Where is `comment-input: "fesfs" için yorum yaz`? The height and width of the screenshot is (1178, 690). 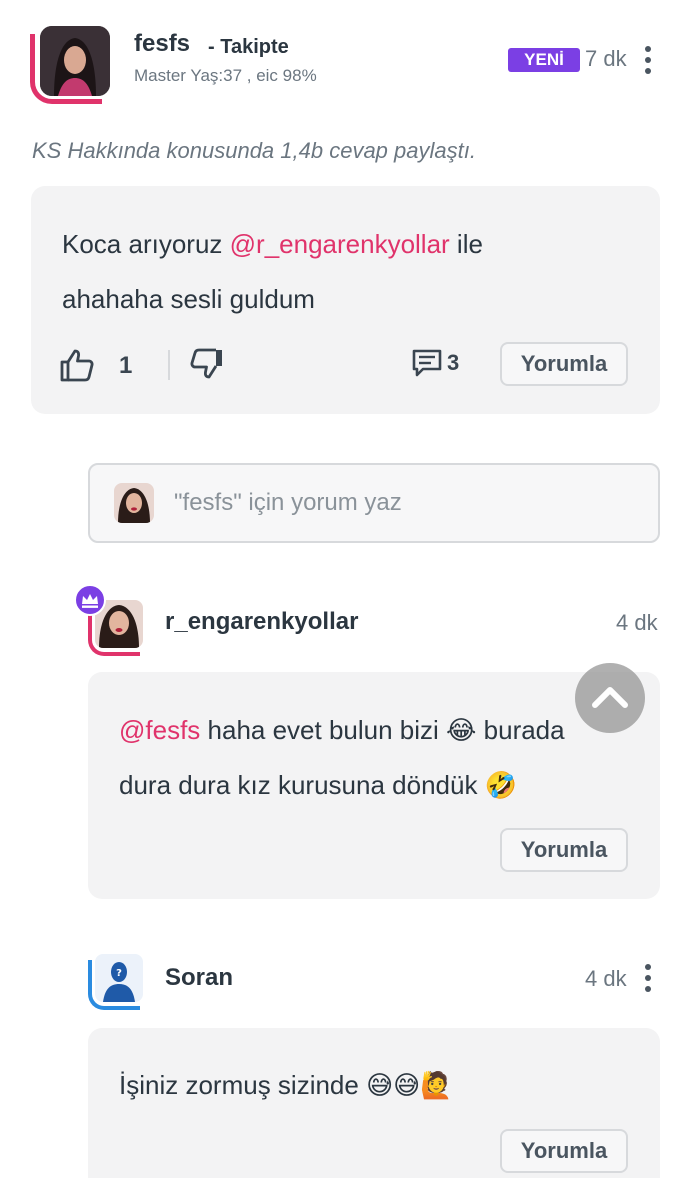
comment-input: "fesfs" için yorum yaz is located at coordinates (374, 503).